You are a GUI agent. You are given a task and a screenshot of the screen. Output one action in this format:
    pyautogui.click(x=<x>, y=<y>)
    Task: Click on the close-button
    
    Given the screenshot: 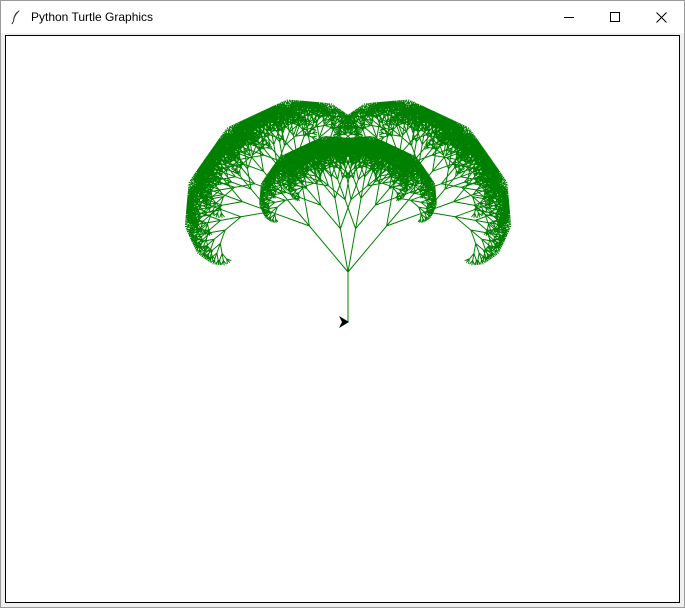 What is the action you would take?
    pyautogui.click(x=661, y=17)
    